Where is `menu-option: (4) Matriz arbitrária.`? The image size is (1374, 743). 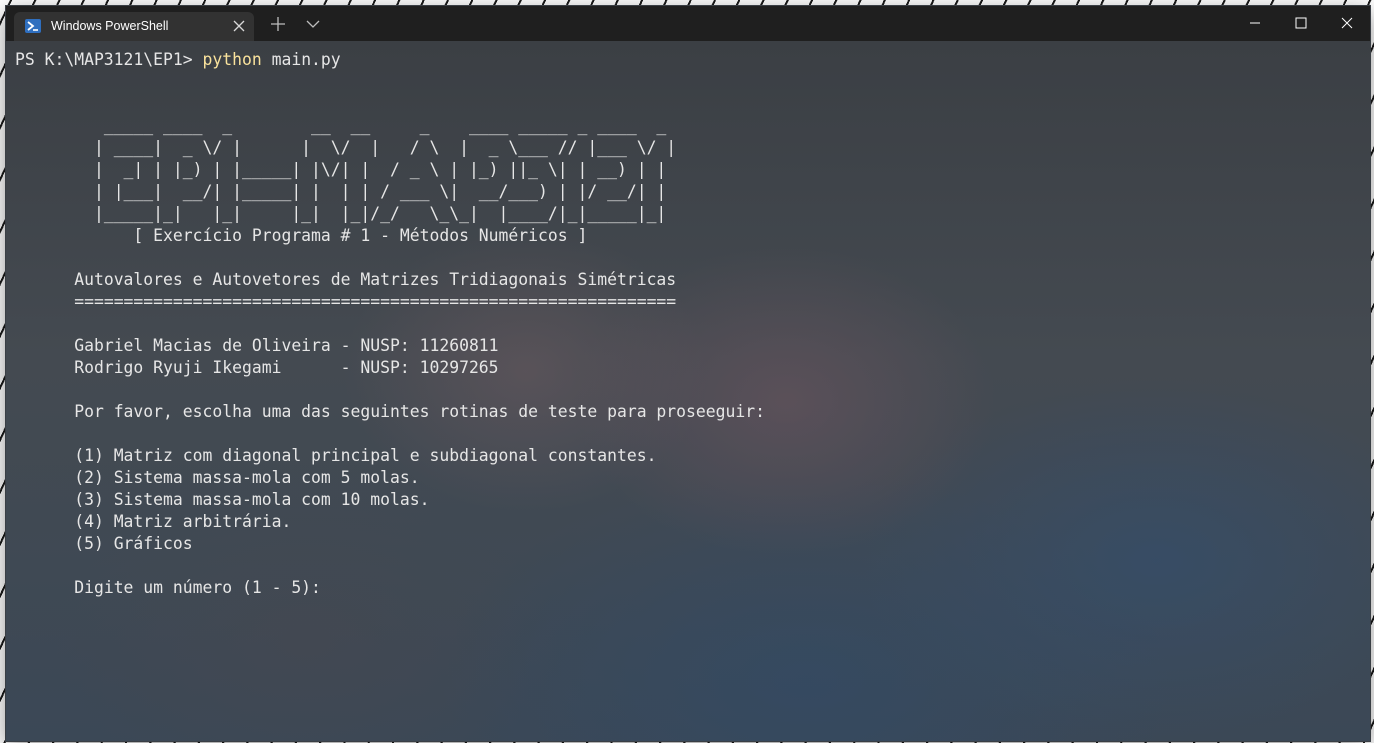
menu-option: (4) Matriz arbitrária. is located at coordinates (183, 521).